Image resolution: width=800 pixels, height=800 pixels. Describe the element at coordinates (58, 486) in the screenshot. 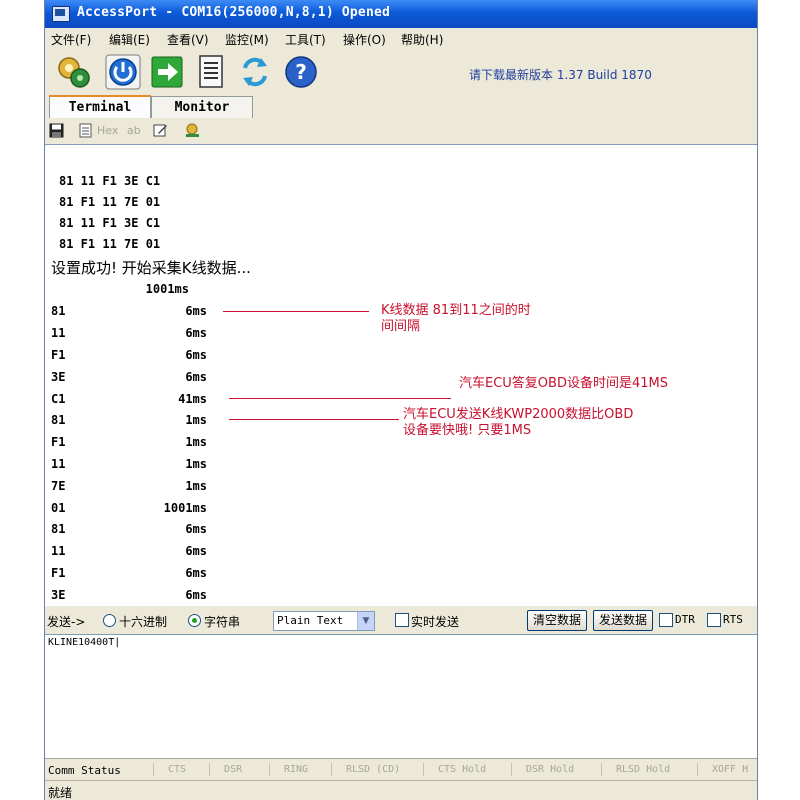

I see `byte-value: 7E` at that location.